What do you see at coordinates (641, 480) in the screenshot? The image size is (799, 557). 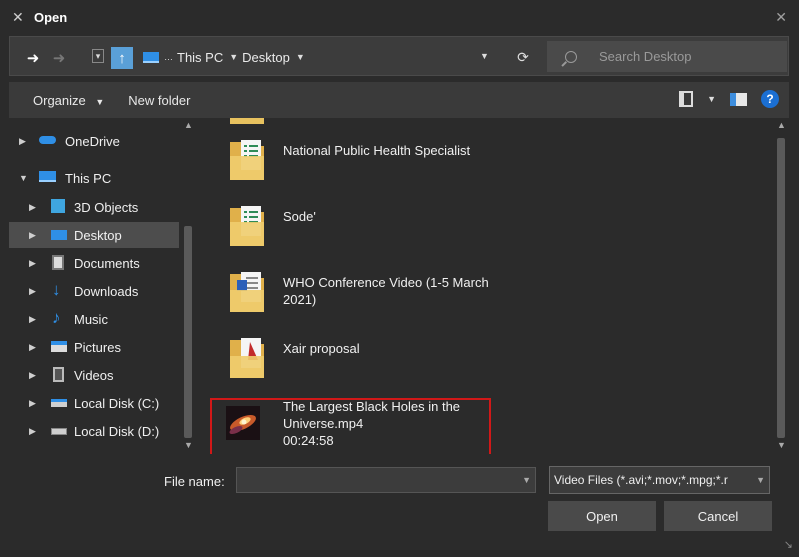 I see `file-type-value: Video Files (*.avi;*.mov;*.mpg;*.r` at bounding box center [641, 480].